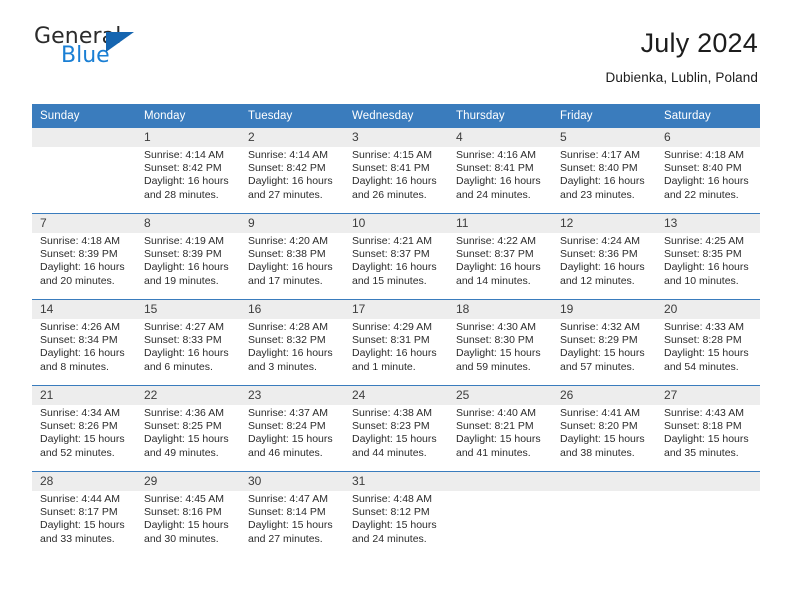 The width and height of the screenshot is (792, 612). I want to click on day-number: 19, so click(604, 309).